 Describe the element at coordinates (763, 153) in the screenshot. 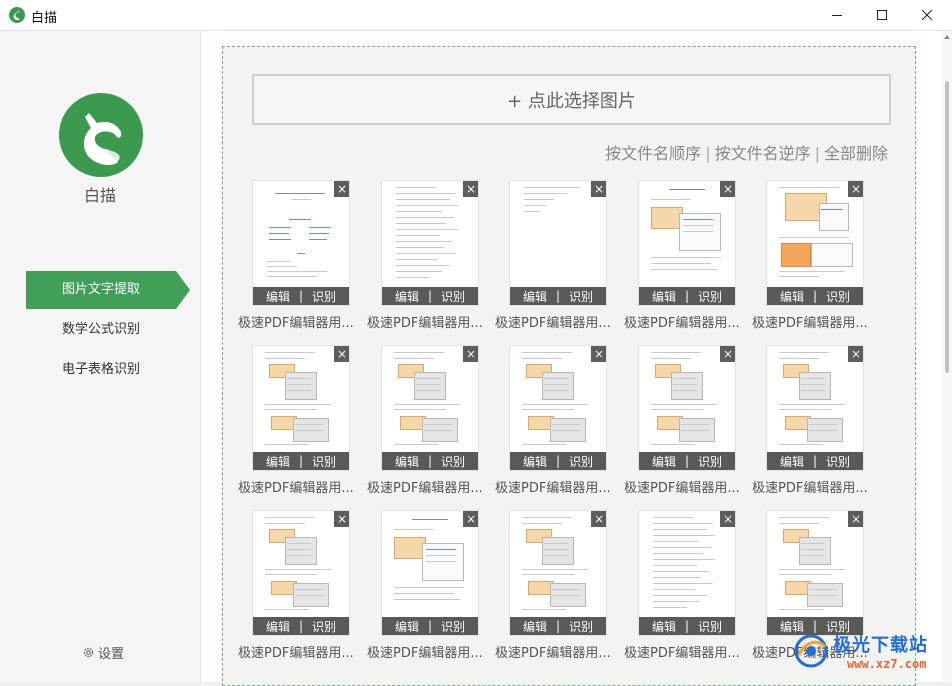

I see `sort-by-name-desc-link: 按文件名逆序` at that location.